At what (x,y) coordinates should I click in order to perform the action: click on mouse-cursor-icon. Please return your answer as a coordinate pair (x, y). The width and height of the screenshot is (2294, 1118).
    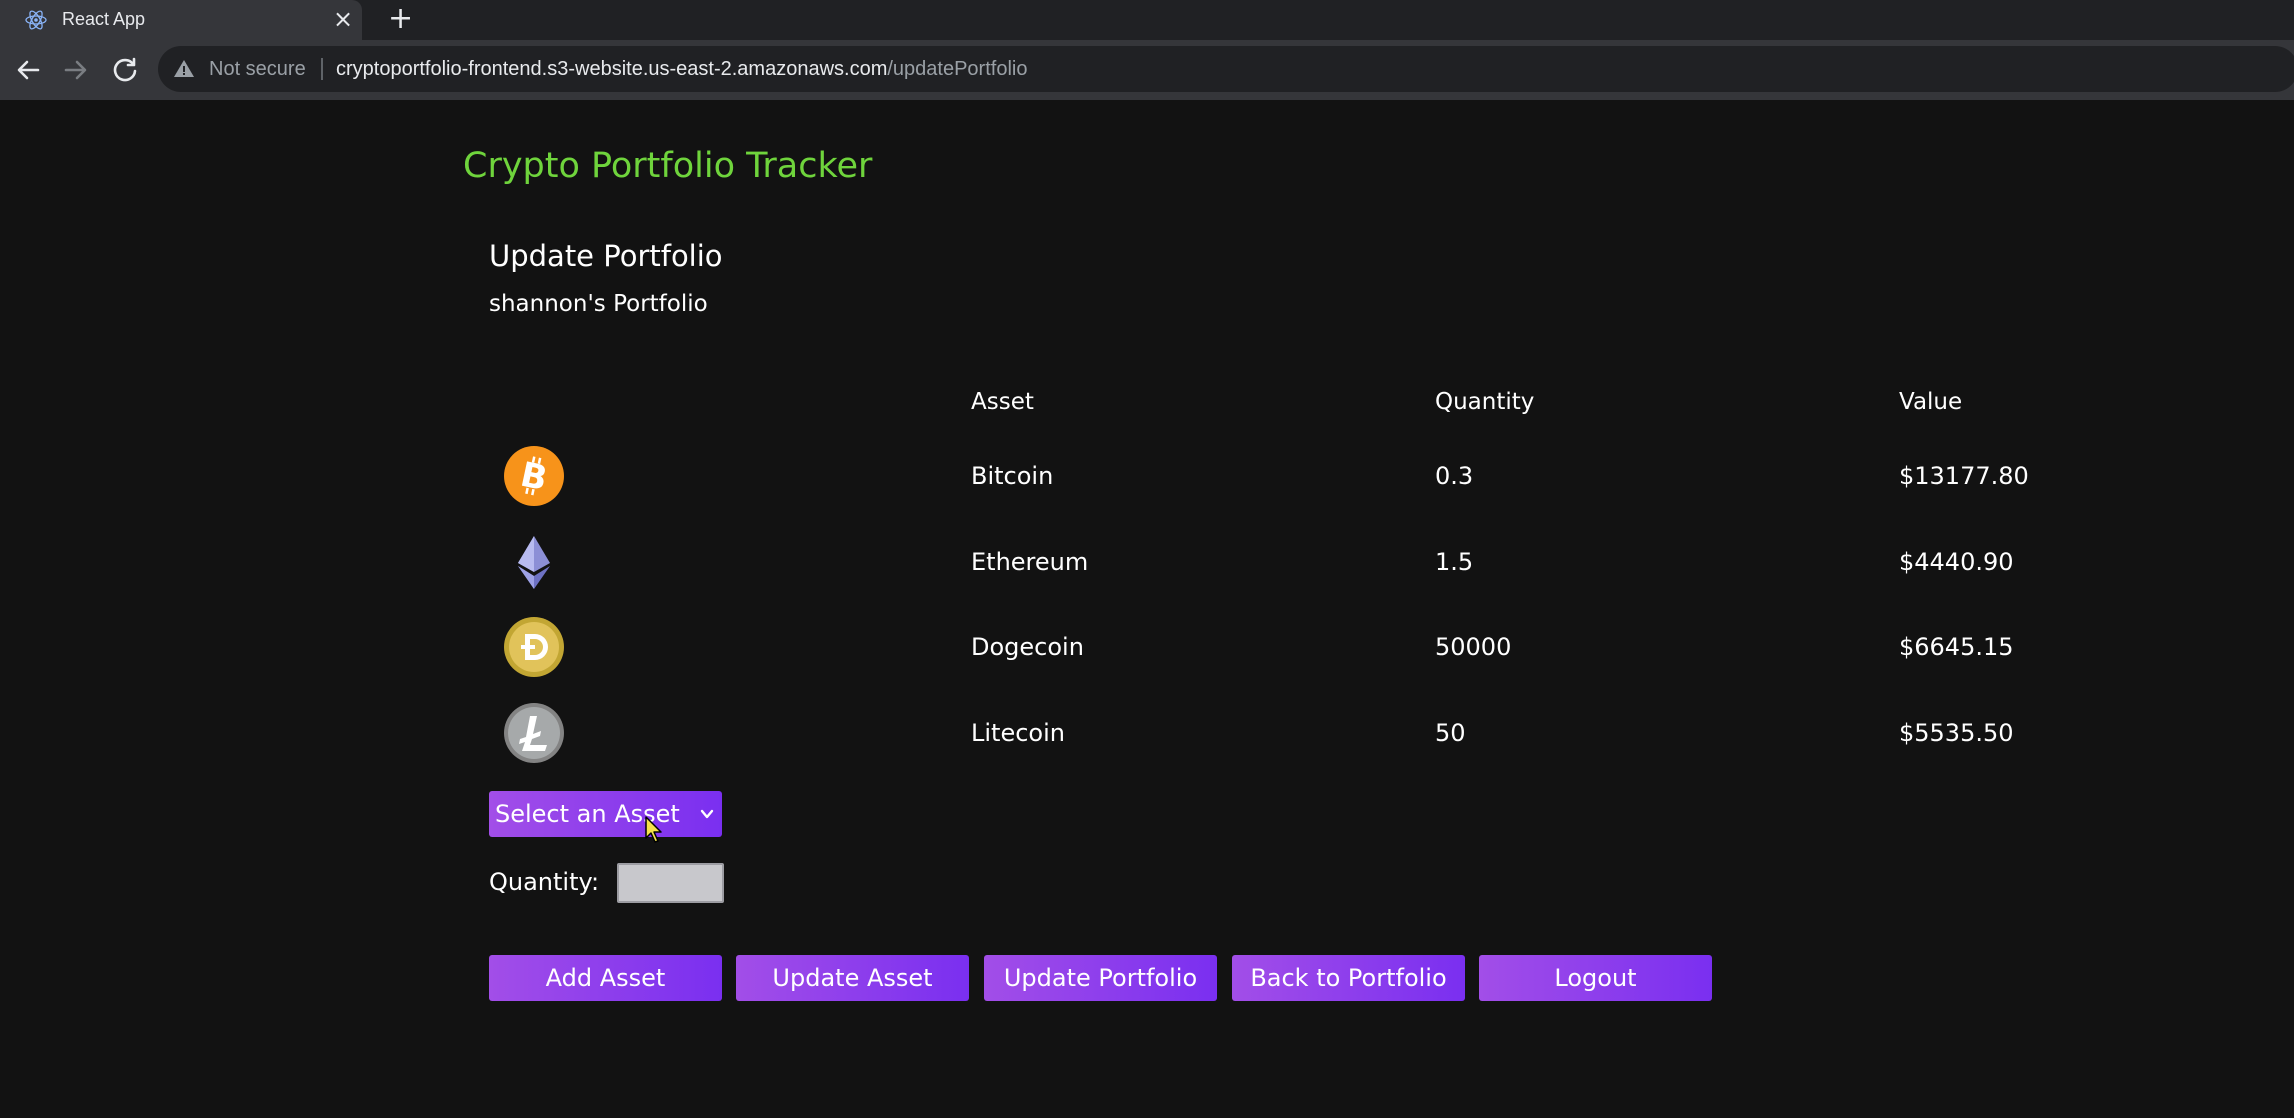
    Looking at the image, I should click on (653, 829).